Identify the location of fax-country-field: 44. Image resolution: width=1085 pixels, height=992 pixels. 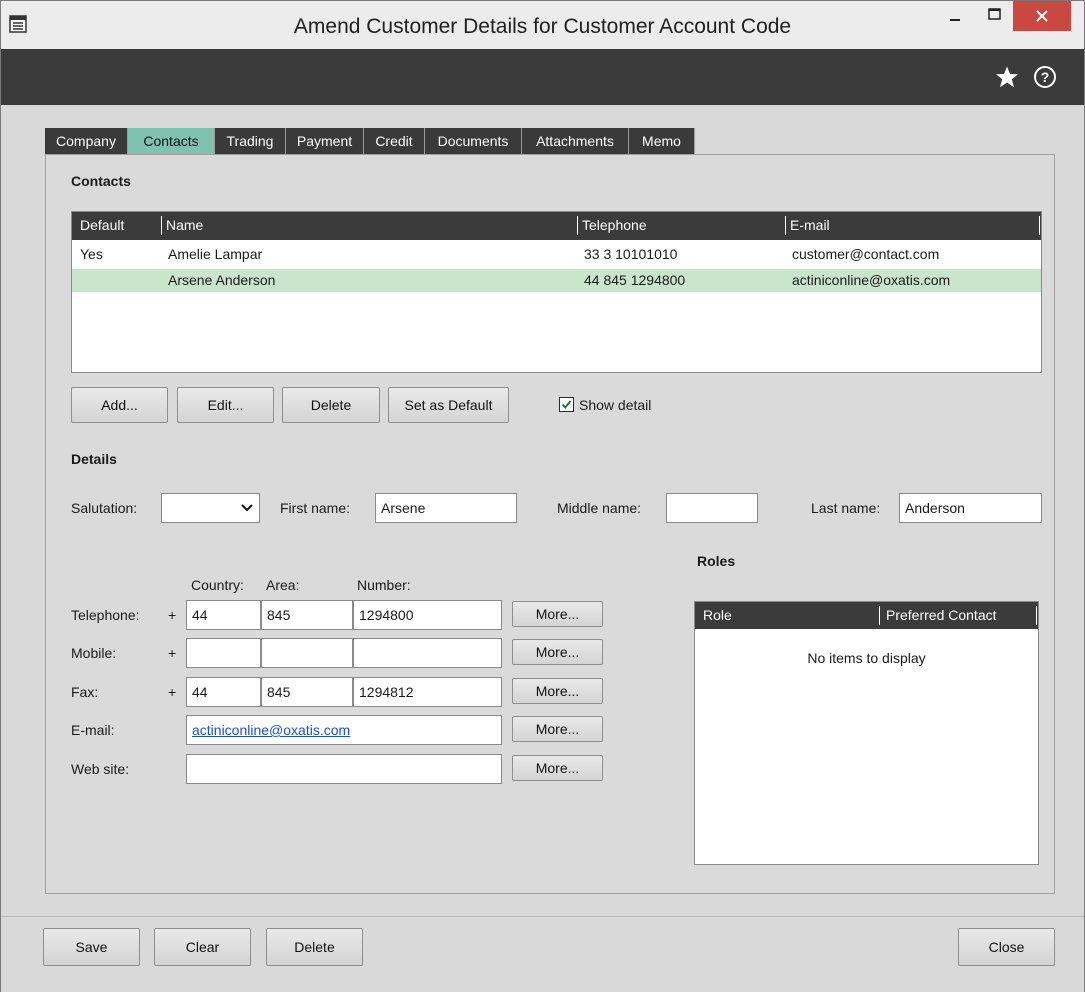
(223, 692).